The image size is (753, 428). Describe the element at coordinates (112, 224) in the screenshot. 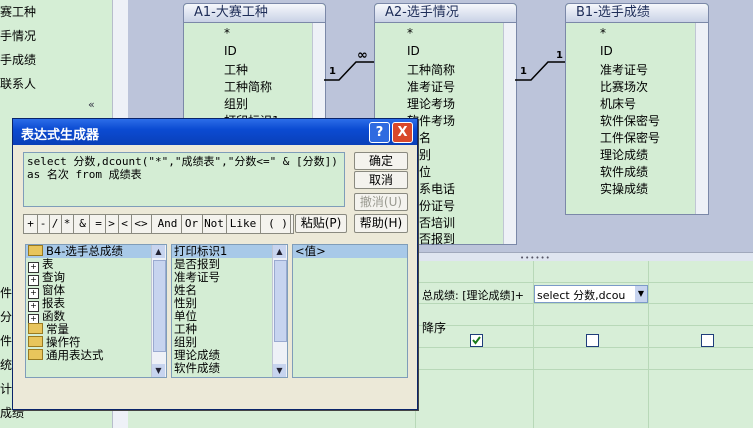

I see `operator-button: >` at that location.